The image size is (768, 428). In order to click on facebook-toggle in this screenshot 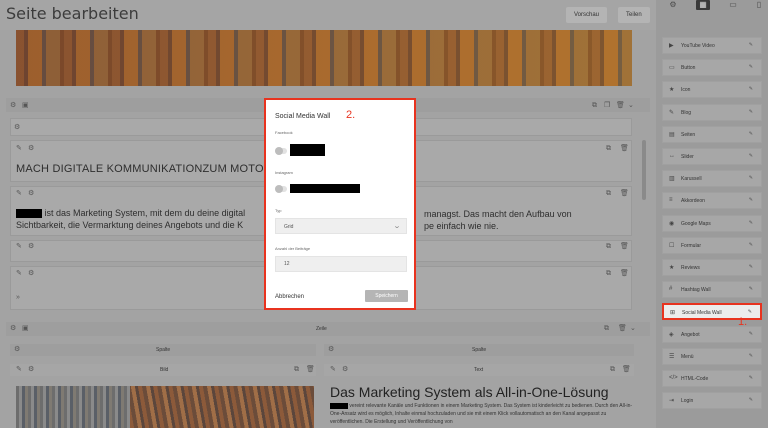, I will do `click(281, 151)`.